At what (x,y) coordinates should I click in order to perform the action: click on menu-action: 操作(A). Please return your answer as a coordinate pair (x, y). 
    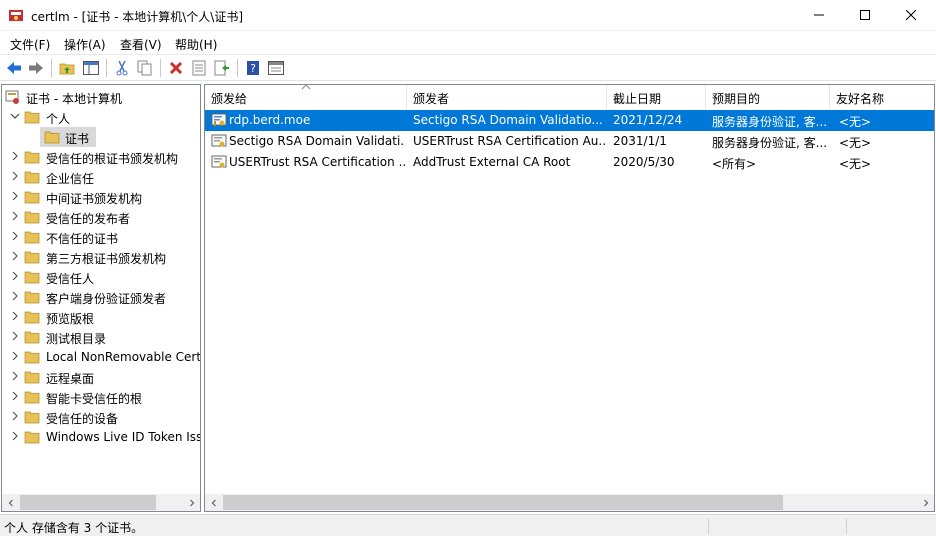
    Looking at the image, I should click on (85, 44).